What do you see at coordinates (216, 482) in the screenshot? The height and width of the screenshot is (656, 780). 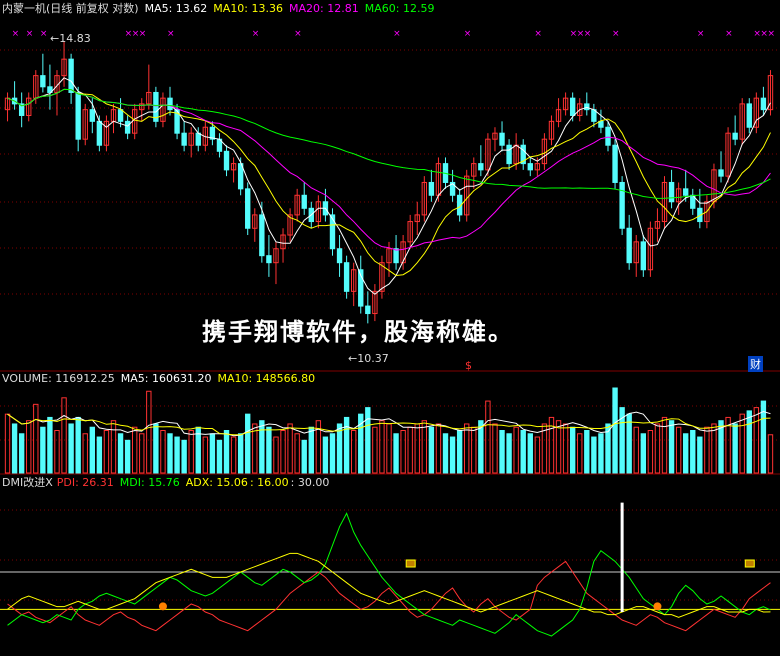 I see `adx-label: ADX: 15.06` at bounding box center [216, 482].